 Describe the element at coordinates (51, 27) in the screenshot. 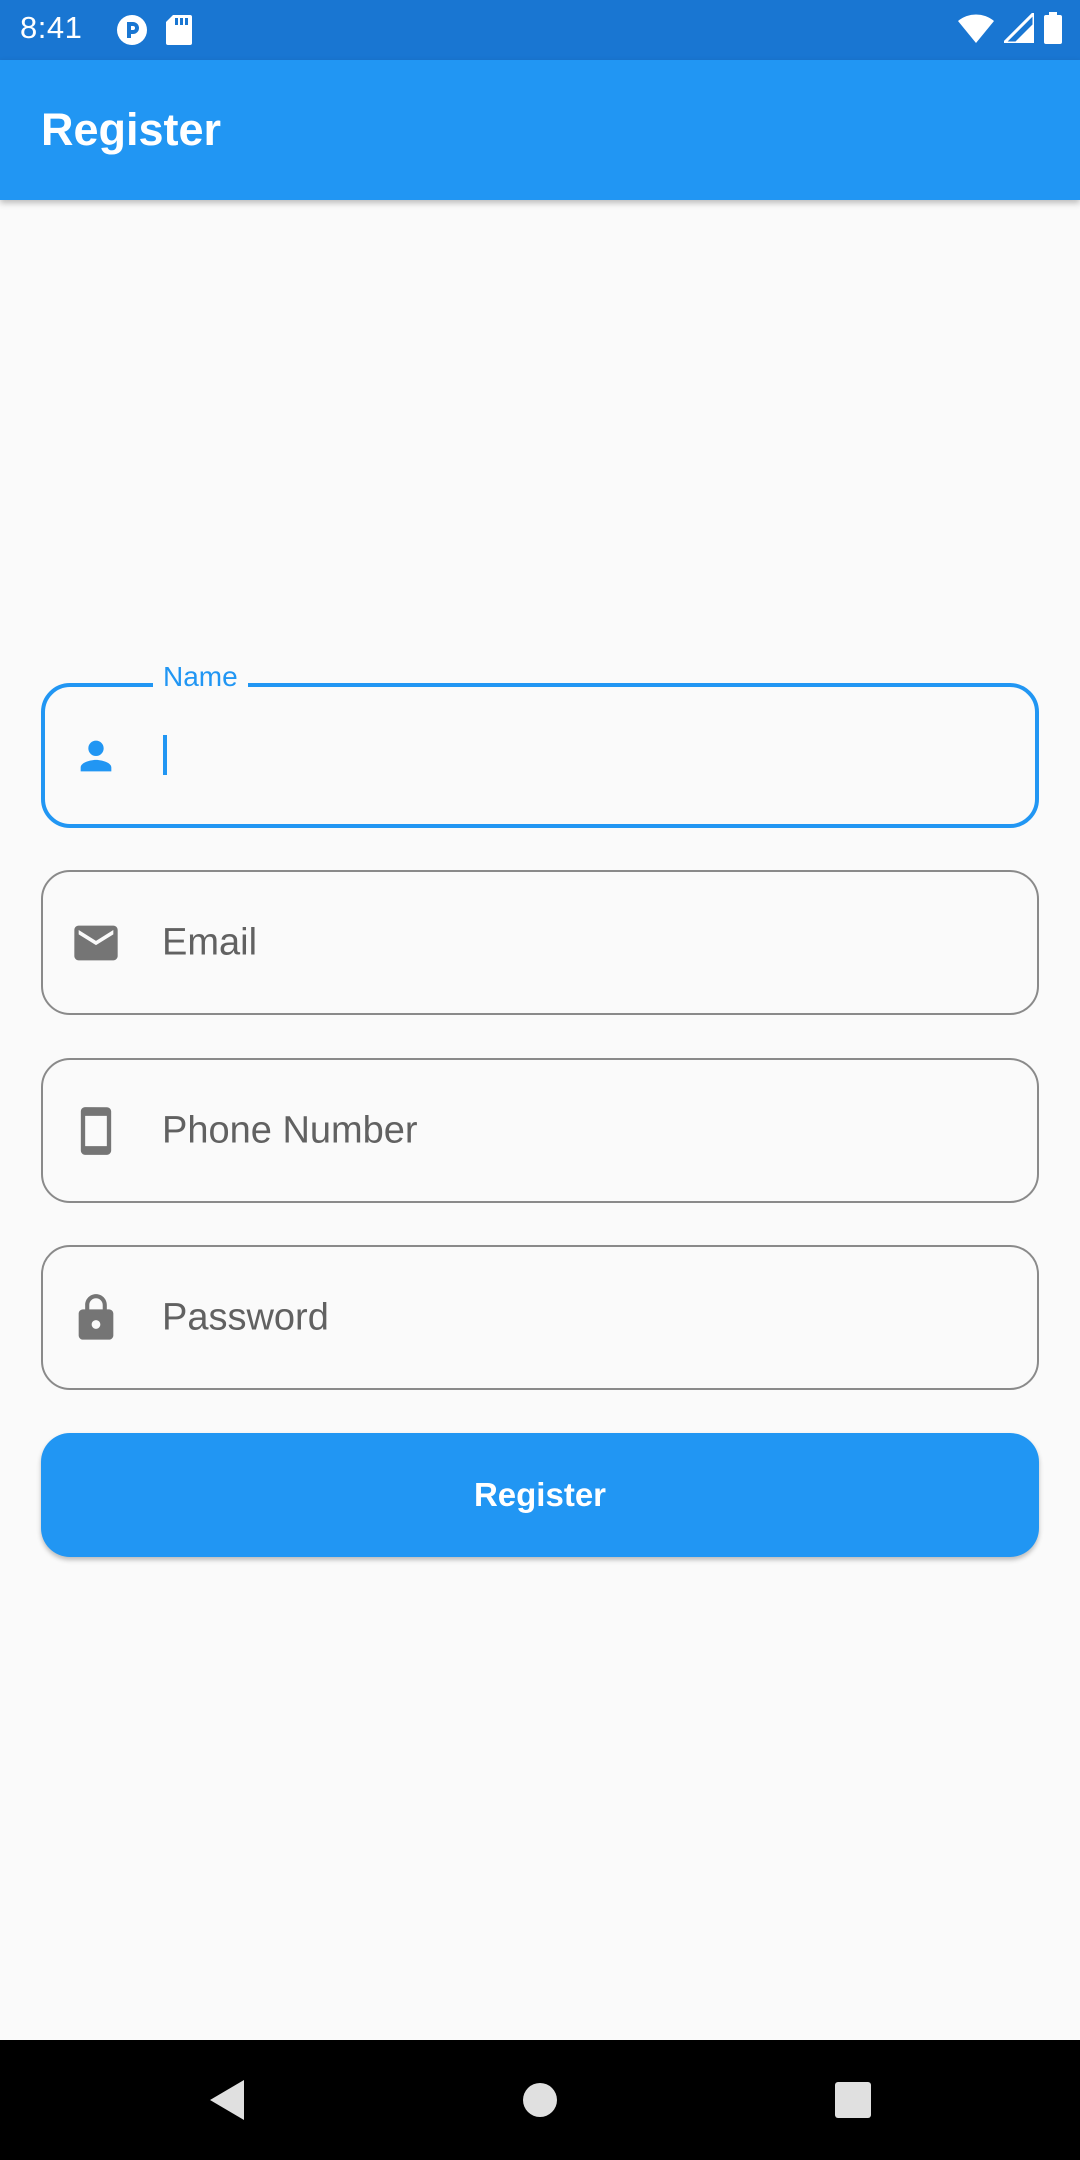

I see `status-time: 8:41` at that location.